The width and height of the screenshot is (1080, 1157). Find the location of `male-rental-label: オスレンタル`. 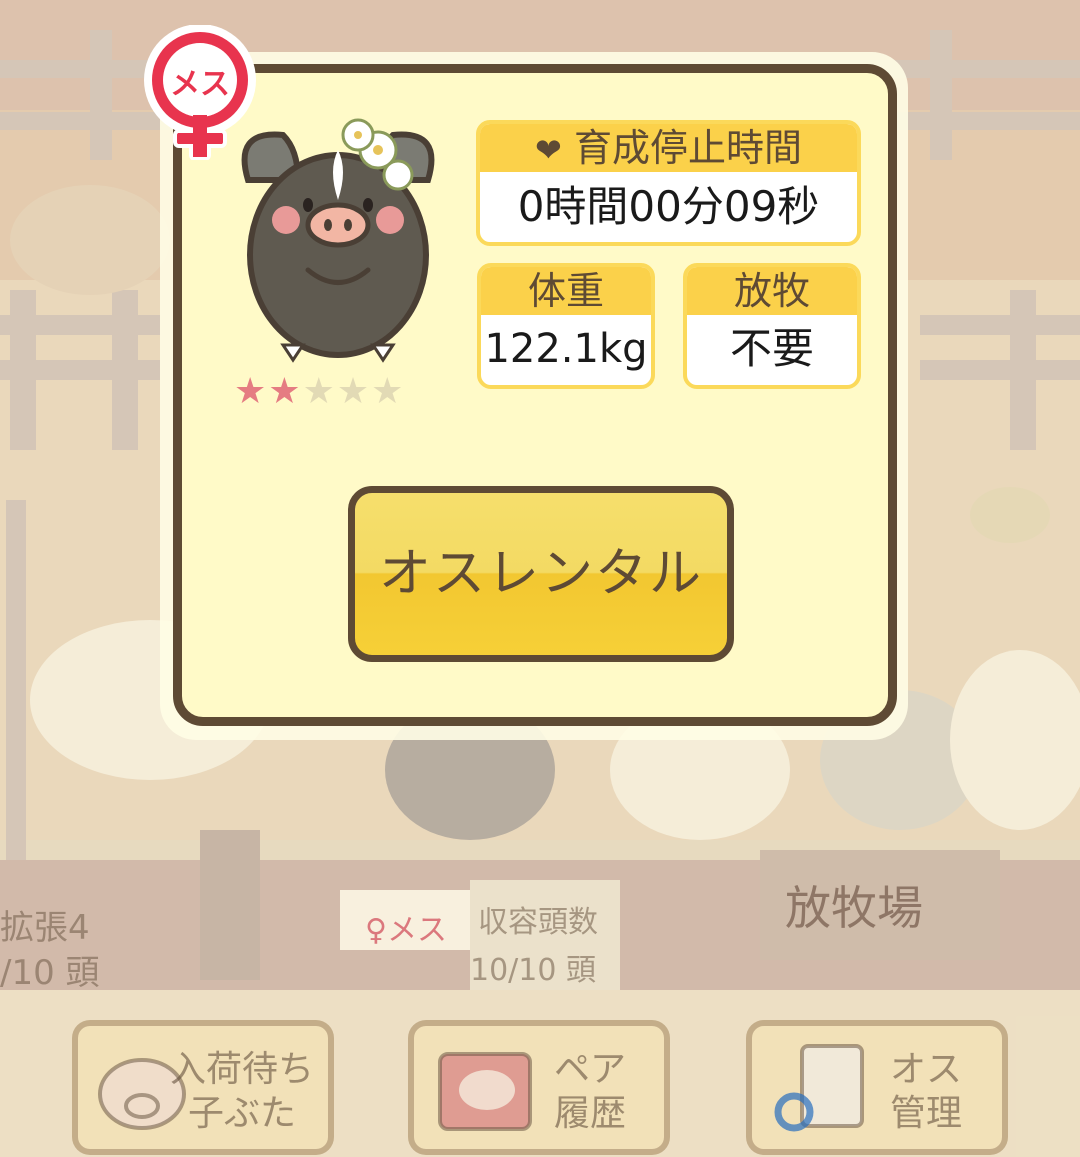

male-rental-label: オスレンタル is located at coordinates (540, 574).